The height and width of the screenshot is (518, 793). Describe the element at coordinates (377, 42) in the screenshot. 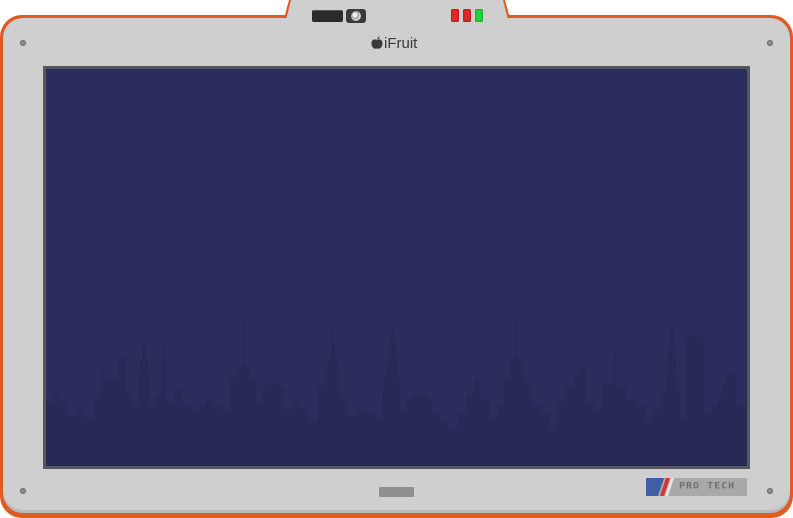

I see `fruit-logo-icon` at that location.